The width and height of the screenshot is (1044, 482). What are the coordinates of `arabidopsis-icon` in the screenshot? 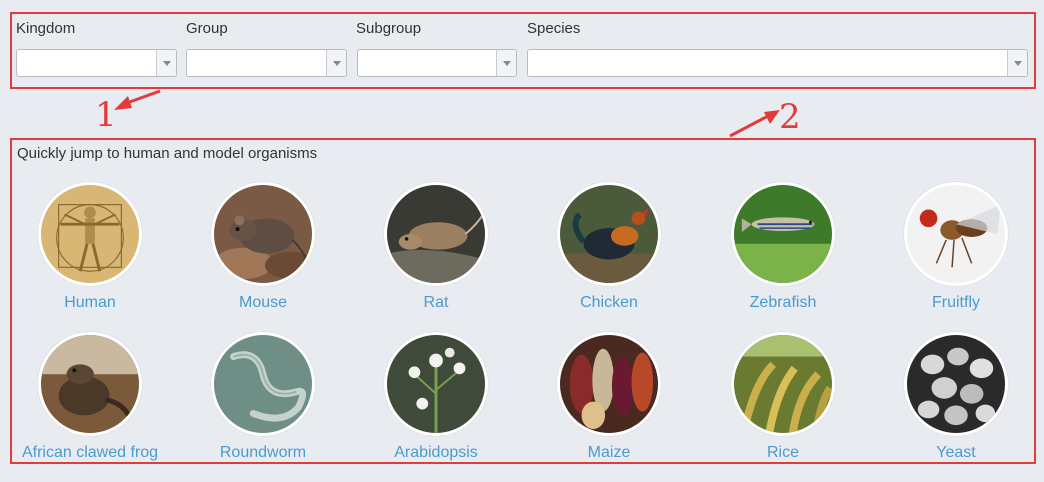 It's located at (436, 384).